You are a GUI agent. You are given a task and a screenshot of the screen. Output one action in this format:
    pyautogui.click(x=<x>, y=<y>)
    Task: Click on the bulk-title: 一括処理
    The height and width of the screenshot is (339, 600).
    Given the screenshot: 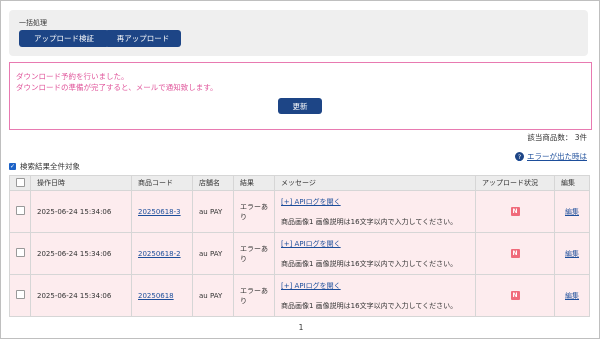 What is the action you would take?
    pyautogui.click(x=33, y=23)
    